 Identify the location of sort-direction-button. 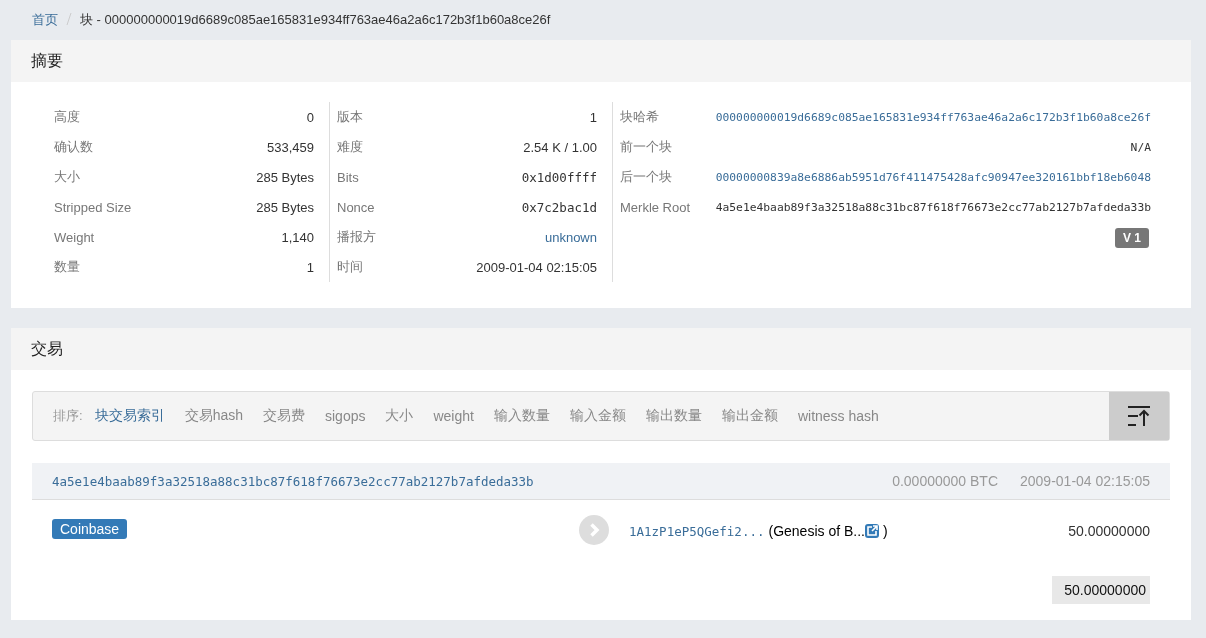
(1139, 416).